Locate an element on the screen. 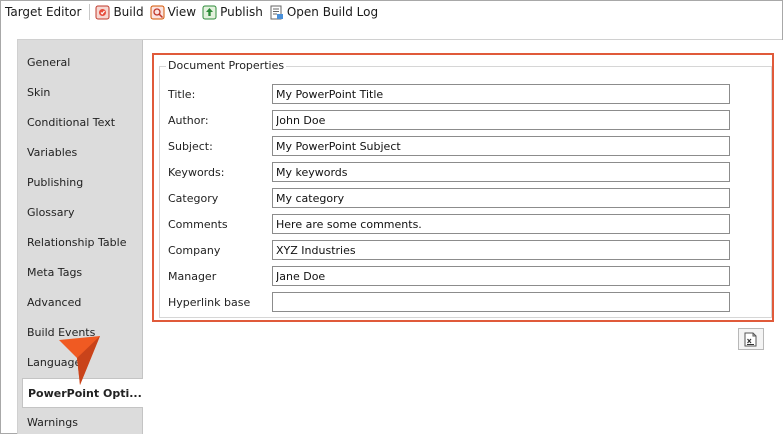  tab-general: General is located at coordinates (80, 63).